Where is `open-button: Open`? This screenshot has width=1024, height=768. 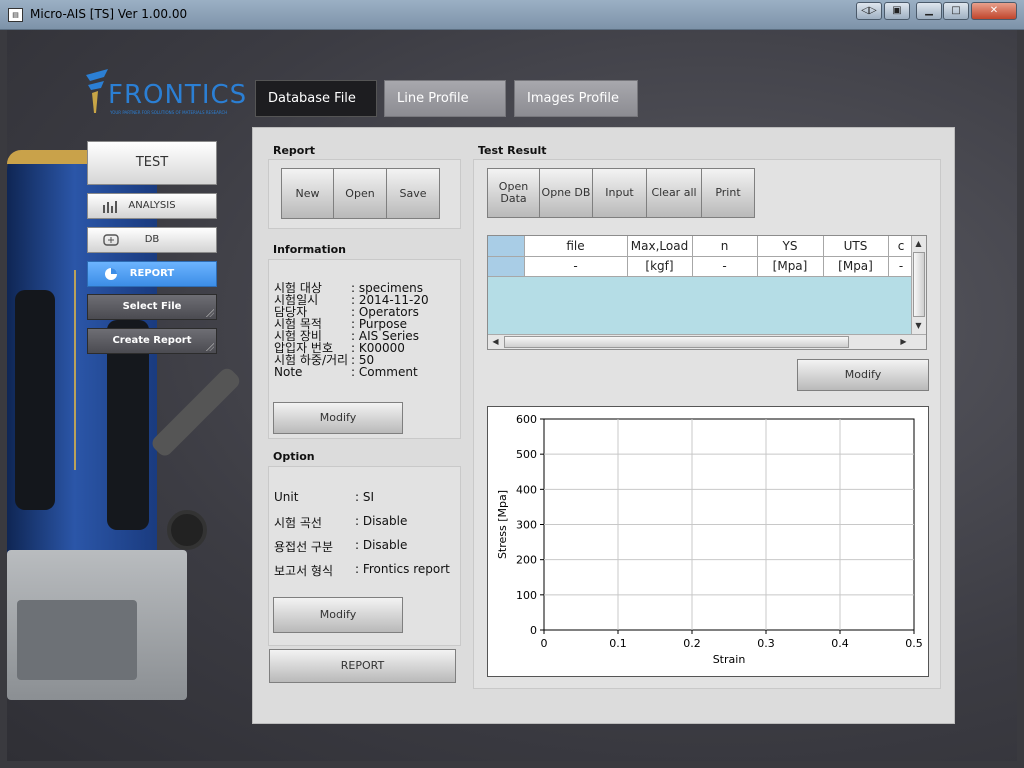
open-button: Open is located at coordinates (360, 193).